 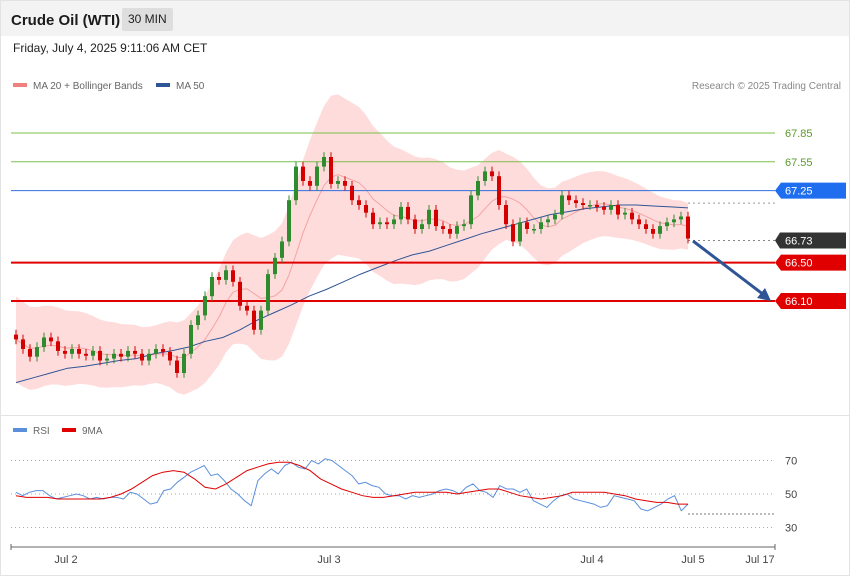 What do you see at coordinates (692, 560) in the screenshot?
I see `x-axis-label: Jul 5` at bounding box center [692, 560].